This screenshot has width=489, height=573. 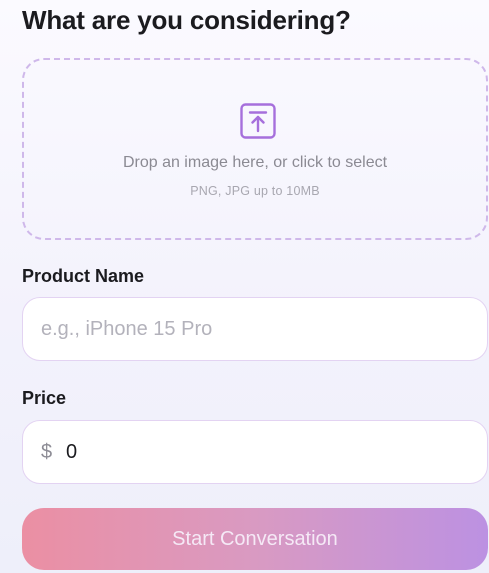 I want to click on dropzone-text: Drop an image here, or click to select, so click(x=255, y=162).